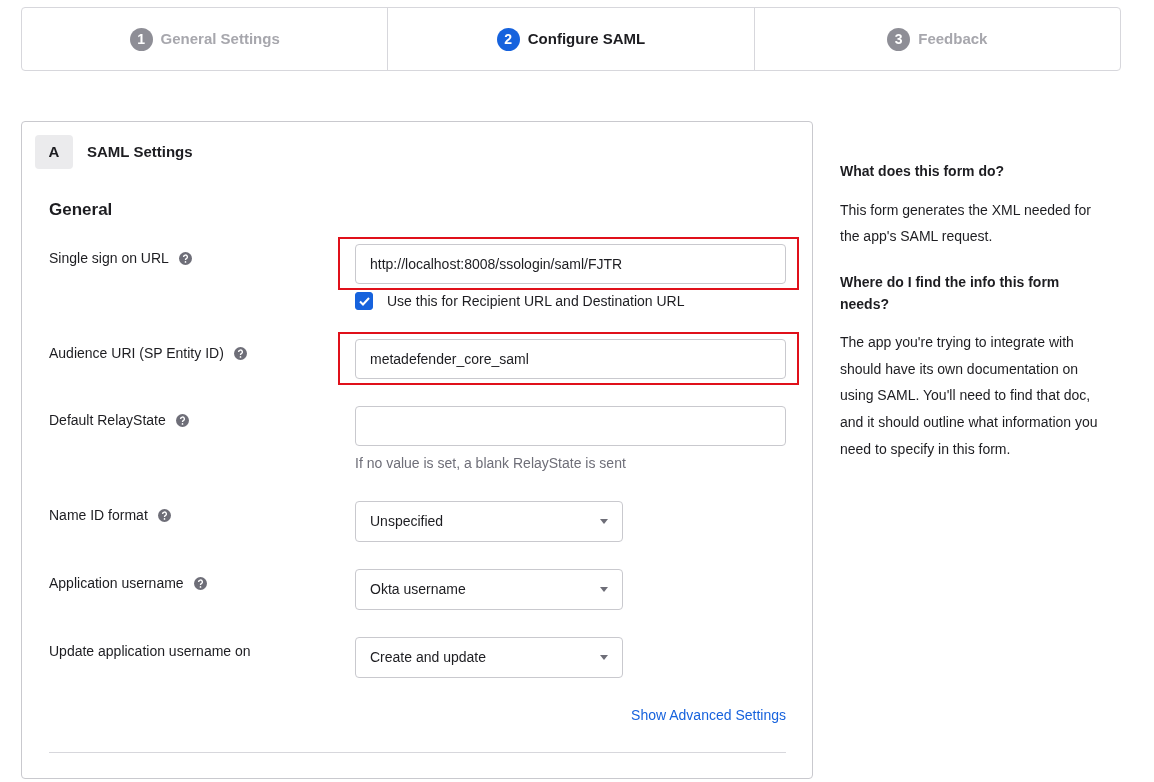  What do you see at coordinates (489, 589) in the screenshot?
I see `select-dropdown: Okta username` at bounding box center [489, 589].